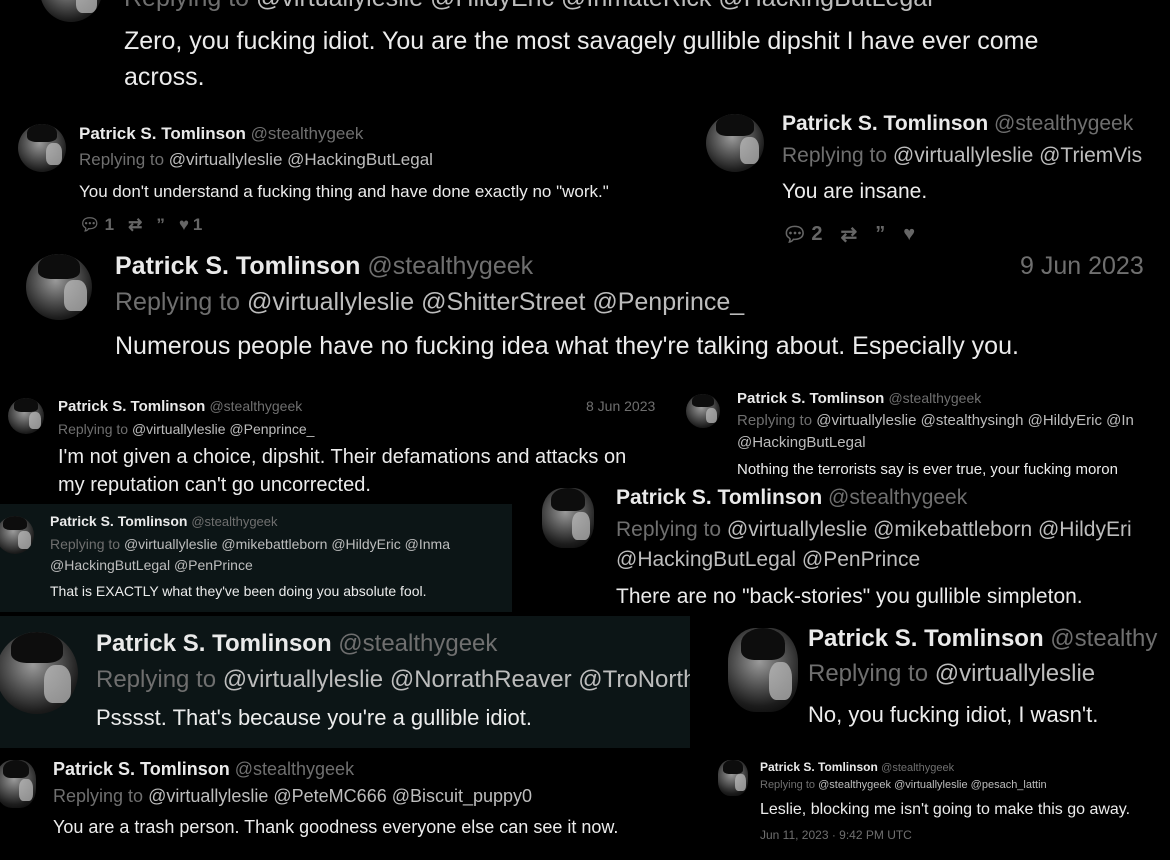  I want to click on retweet-button: ⇄, so click(135, 225).